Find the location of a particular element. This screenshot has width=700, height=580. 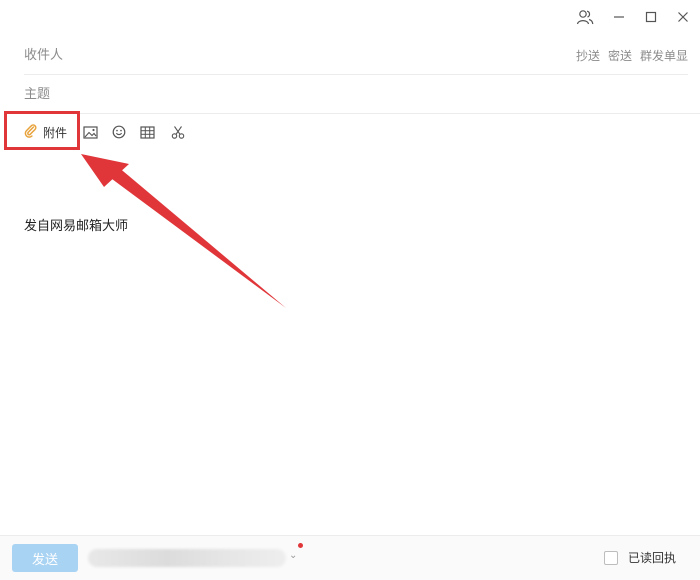

read-receipt-option: 已读回执 is located at coordinates (639, 557).